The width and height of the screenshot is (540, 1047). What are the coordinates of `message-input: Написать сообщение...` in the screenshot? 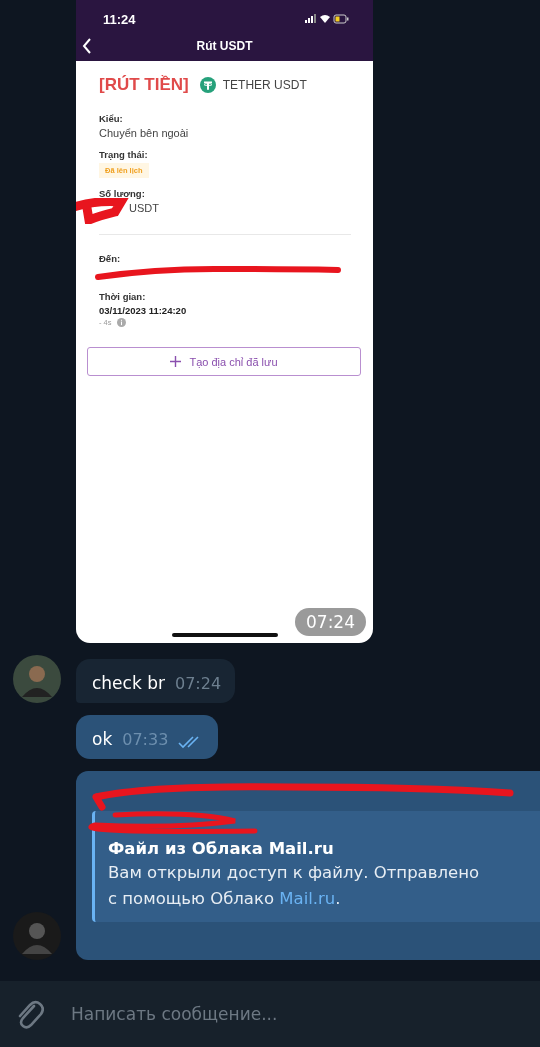 It's located at (305, 1014).